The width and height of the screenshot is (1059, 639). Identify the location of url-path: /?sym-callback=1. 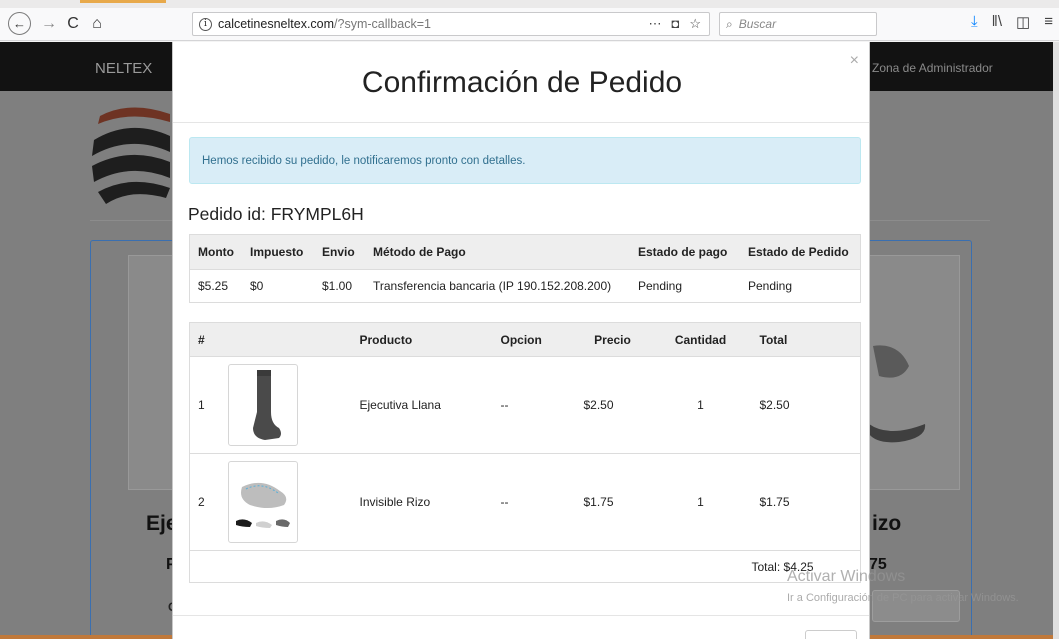
(382, 24).